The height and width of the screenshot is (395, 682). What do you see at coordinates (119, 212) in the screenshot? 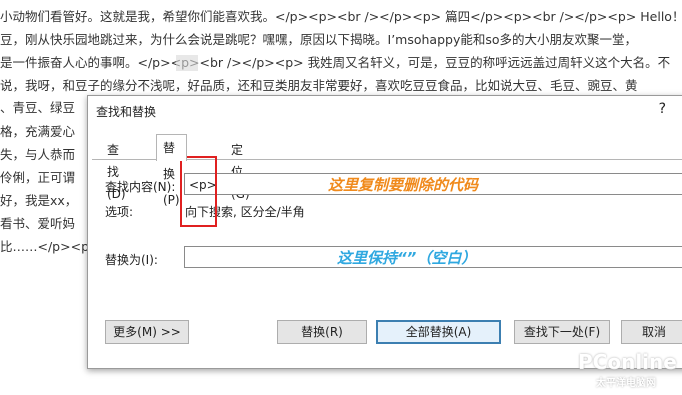
I see `options-label: 选项:` at bounding box center [119, 212].